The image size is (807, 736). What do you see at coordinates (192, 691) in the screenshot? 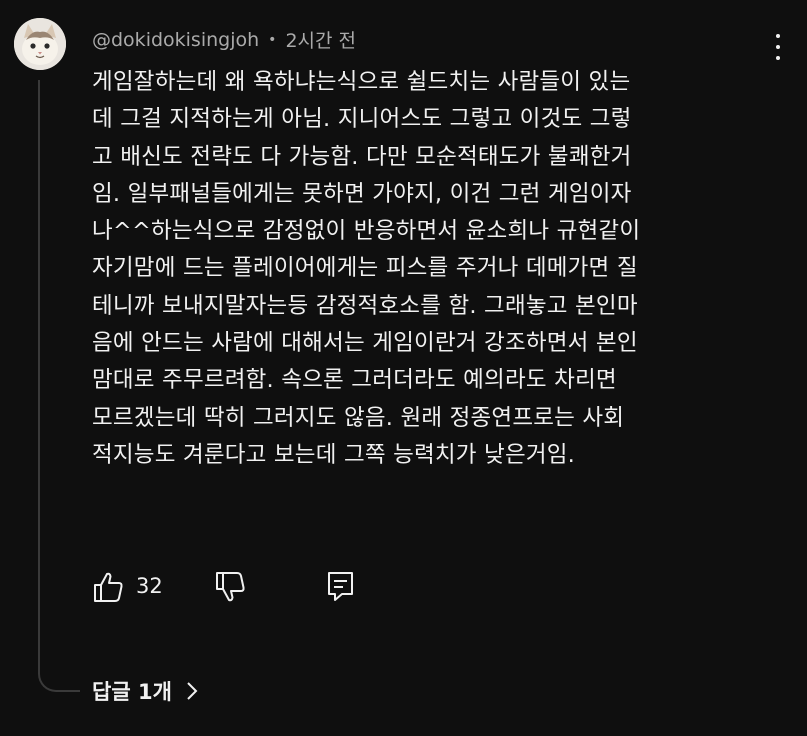
I see `chevron-right-icon` at bounding box center [192, 691].